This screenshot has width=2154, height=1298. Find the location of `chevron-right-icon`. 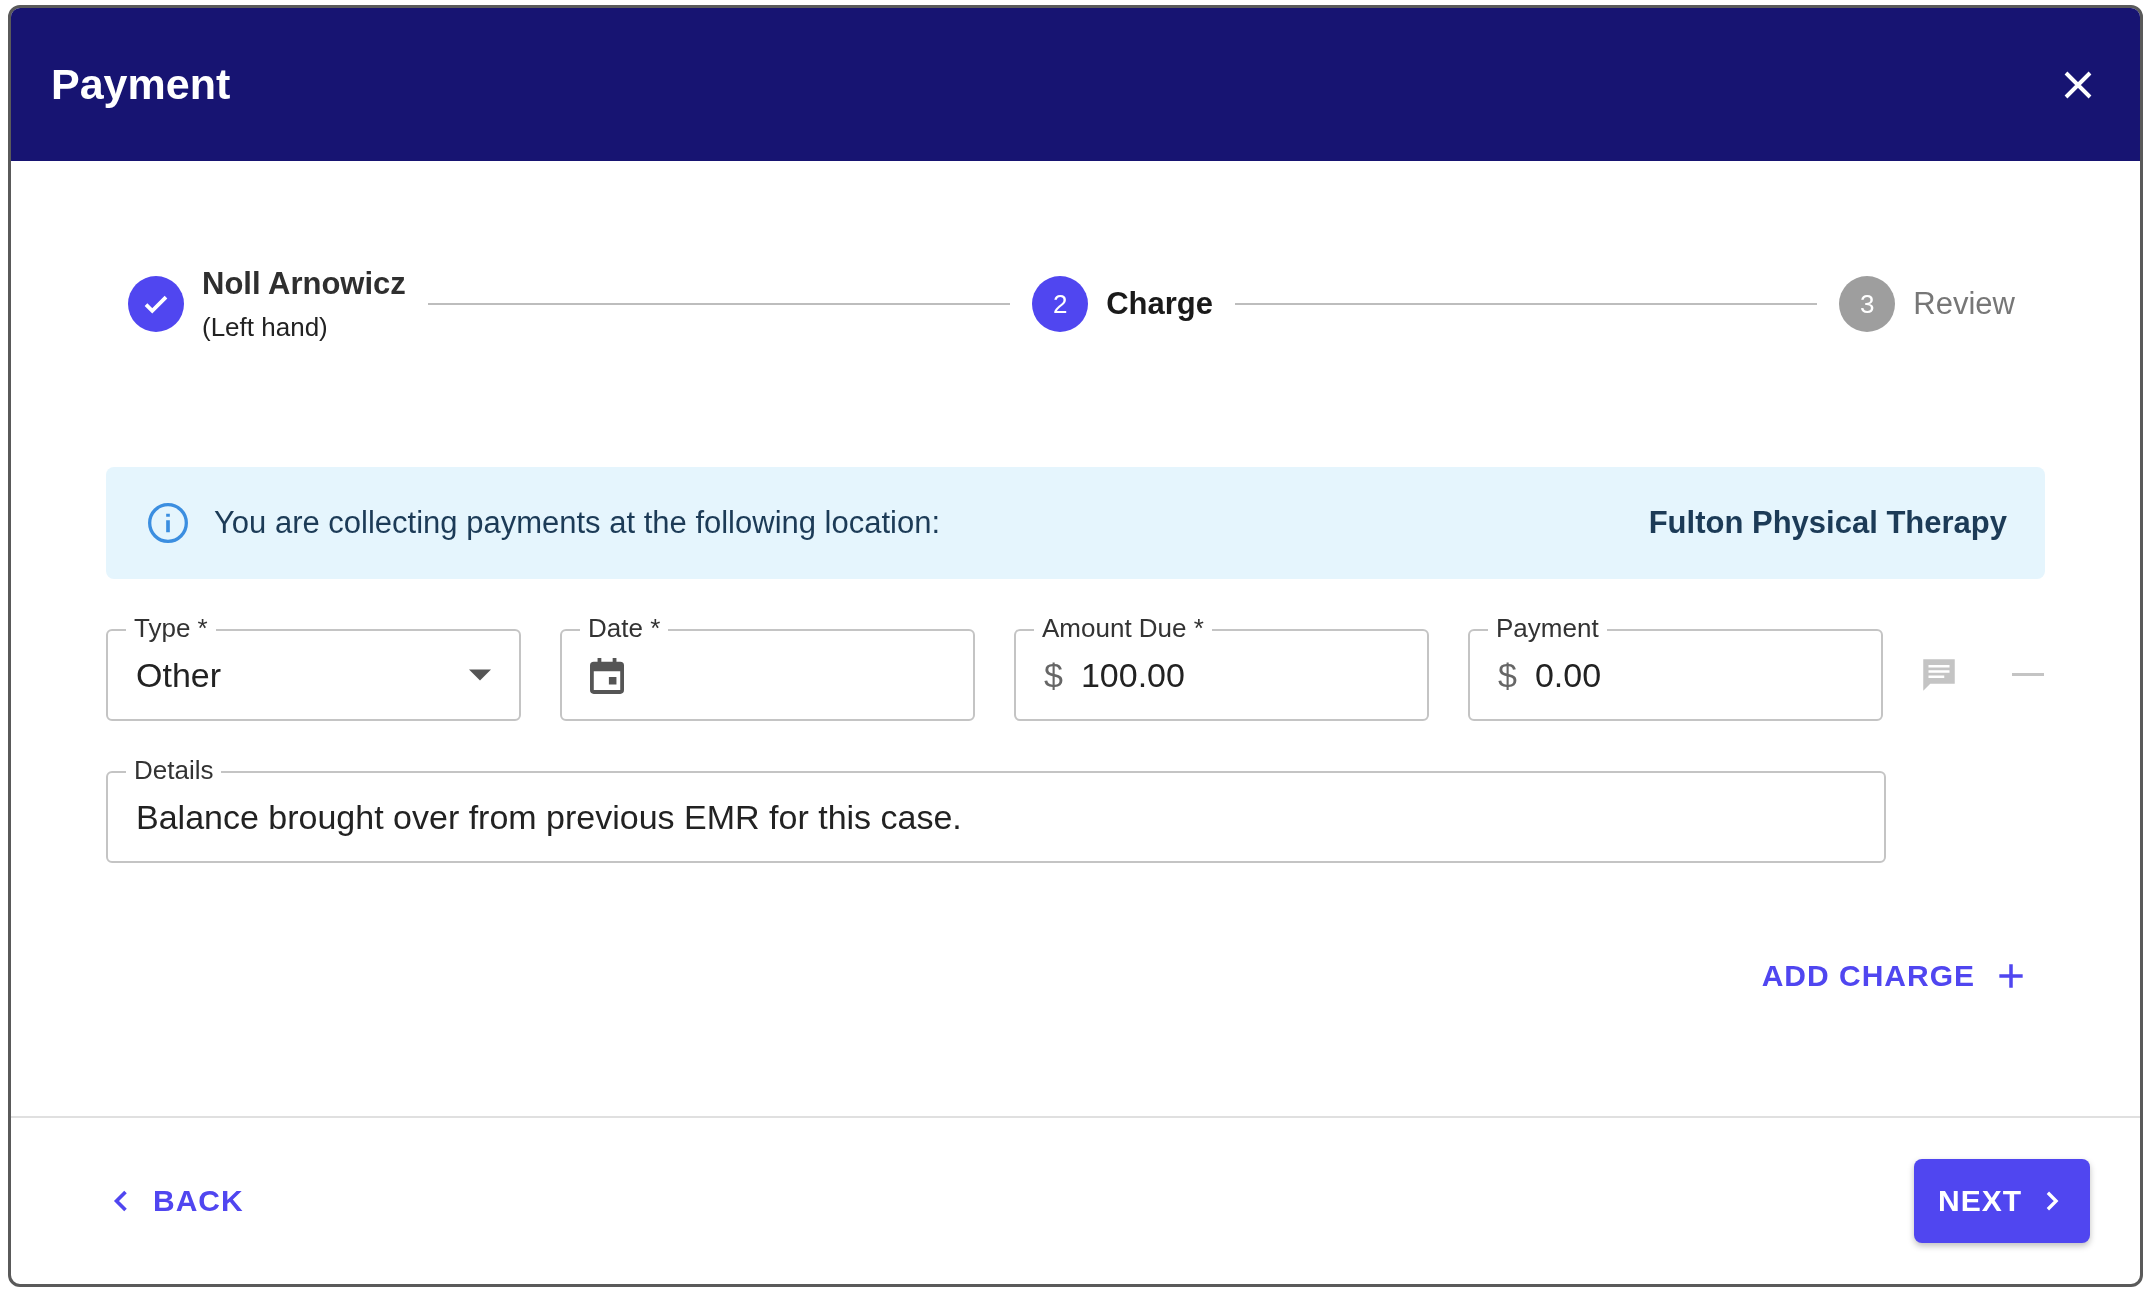

chevron-right-icon is located at coordinates (2052, 1201).